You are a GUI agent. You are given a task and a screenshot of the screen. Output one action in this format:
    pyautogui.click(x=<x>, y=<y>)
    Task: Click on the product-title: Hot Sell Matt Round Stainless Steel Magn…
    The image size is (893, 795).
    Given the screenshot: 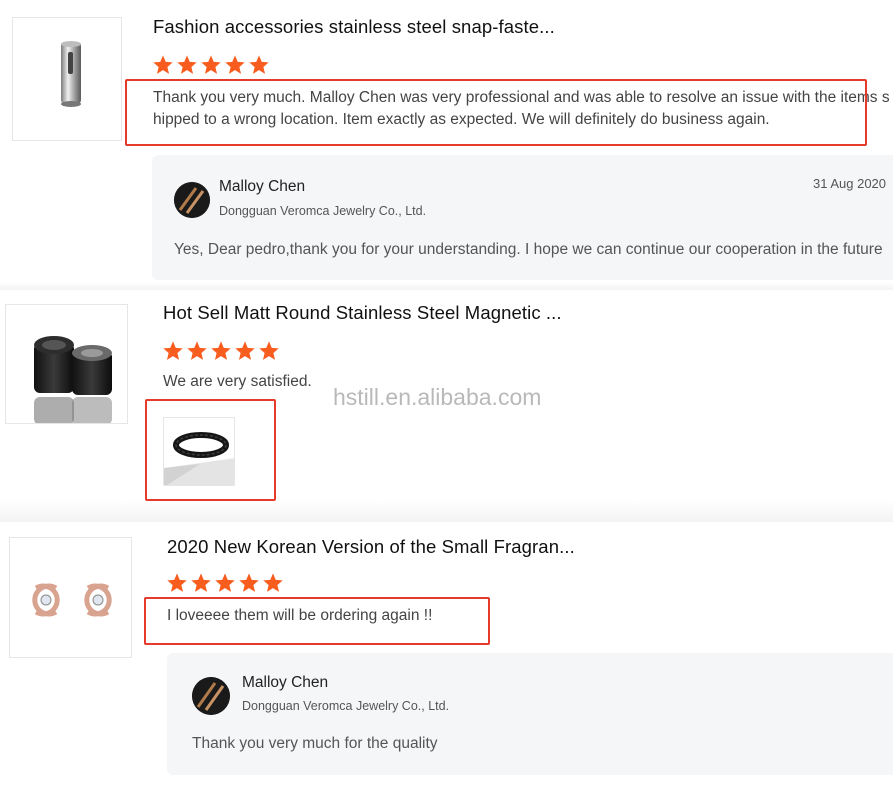 What is the action you would take?
    pyautogui.click(x=362, y=313)
    